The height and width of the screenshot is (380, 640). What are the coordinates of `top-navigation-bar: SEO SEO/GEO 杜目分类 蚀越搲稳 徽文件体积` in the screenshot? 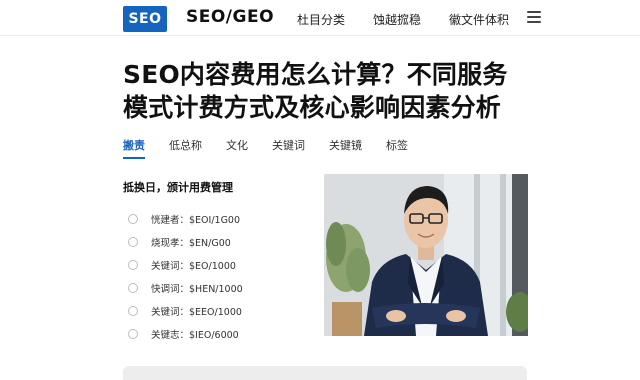 It's located at (320, 18).